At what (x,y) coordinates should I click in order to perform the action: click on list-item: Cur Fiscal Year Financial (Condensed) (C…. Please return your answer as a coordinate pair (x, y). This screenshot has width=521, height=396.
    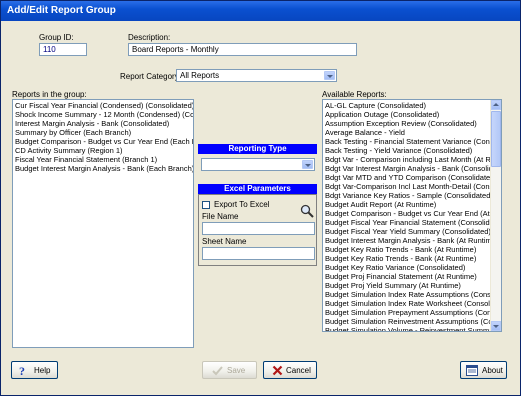
    Looking at the image, I should click on (103, 105).